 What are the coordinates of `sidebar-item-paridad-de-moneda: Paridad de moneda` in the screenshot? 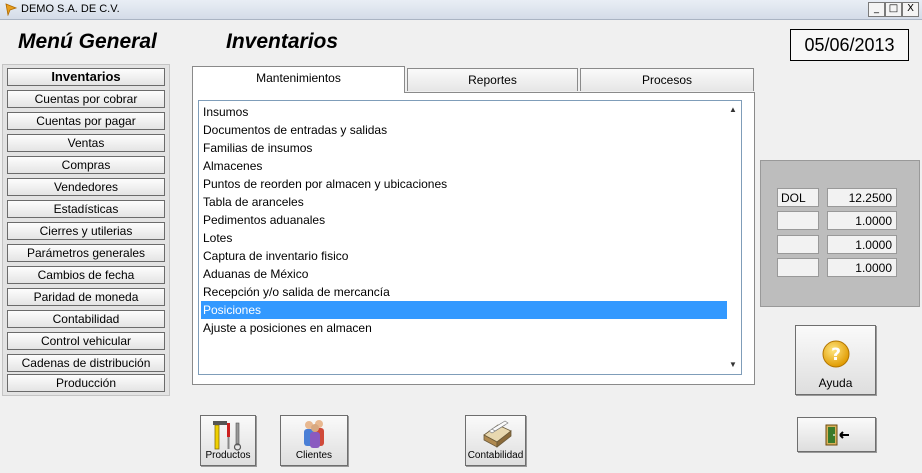 It's located at (86, 297).